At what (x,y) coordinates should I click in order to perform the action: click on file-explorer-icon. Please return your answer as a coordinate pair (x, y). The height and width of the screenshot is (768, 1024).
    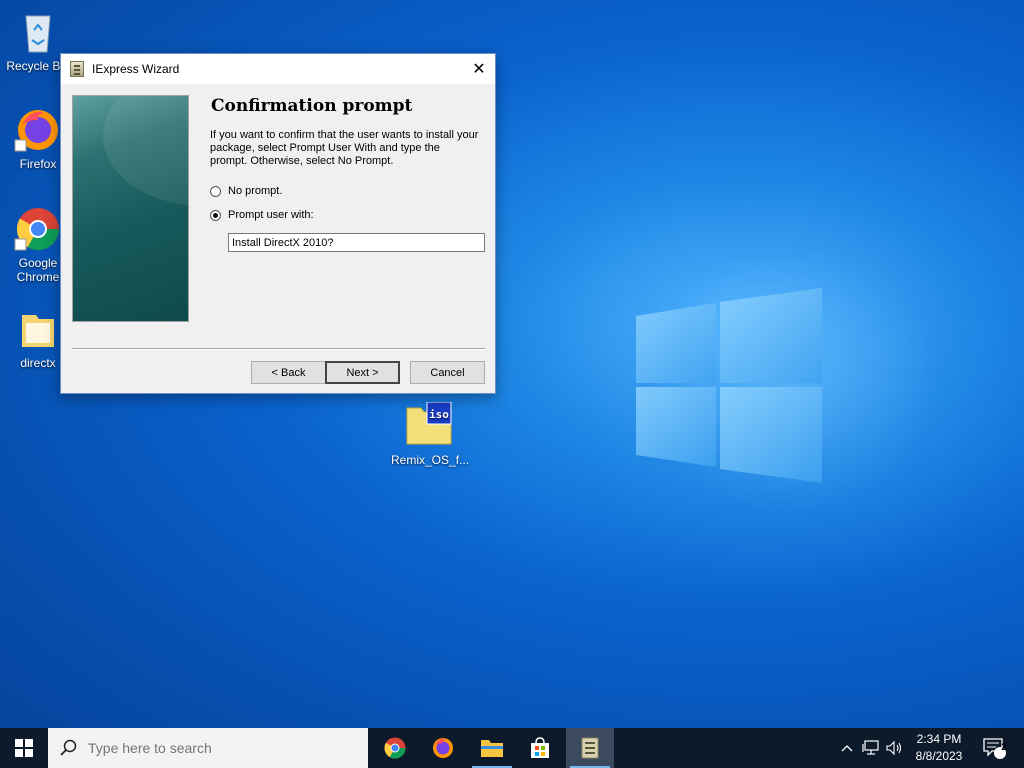
    Looking at the image, I should click on (492, 748).